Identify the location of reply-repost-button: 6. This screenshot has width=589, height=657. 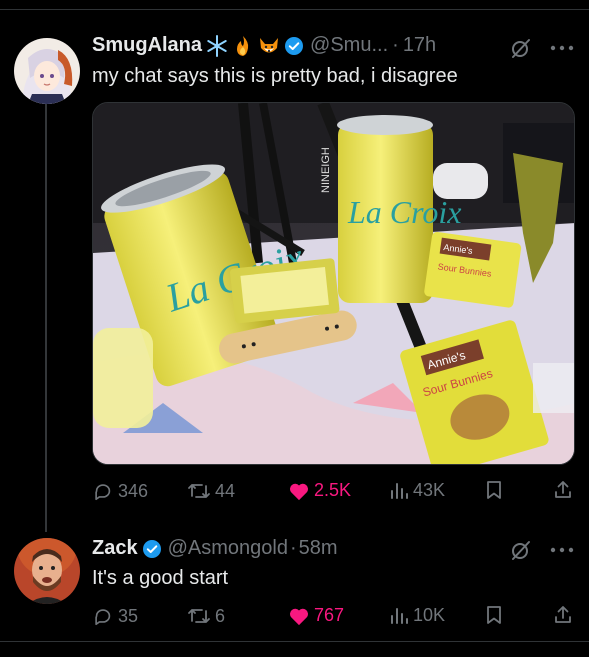
(206, 616).